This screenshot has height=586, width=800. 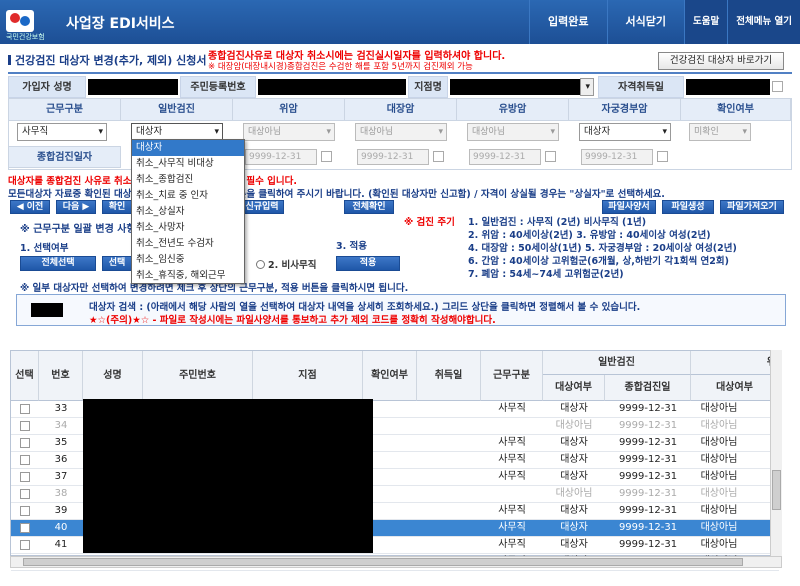 I want to click on grid-header-select: 선택, so click(x=25, y=376).